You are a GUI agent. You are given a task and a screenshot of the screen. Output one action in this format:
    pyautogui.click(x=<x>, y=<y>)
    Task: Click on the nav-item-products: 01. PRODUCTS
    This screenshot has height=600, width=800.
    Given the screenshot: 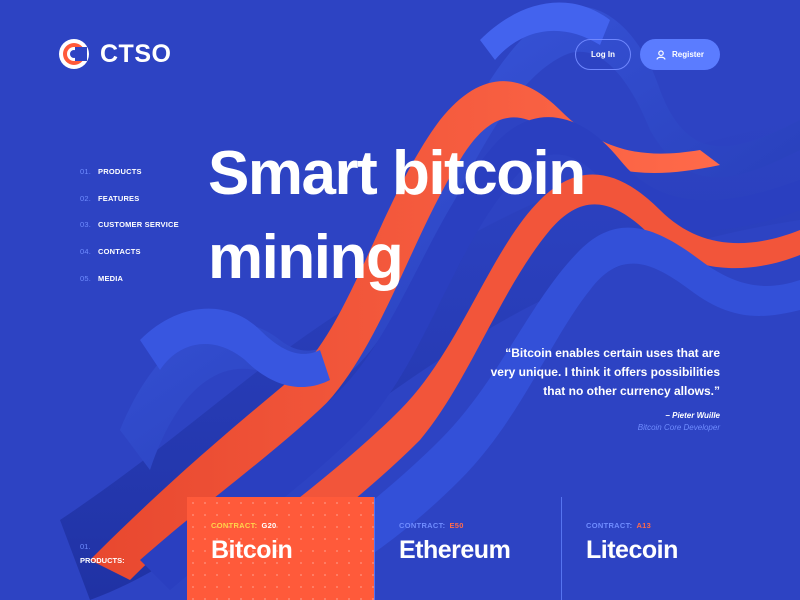 What is the action you would take?
    pyautogui.click(x=129, y=171)
    